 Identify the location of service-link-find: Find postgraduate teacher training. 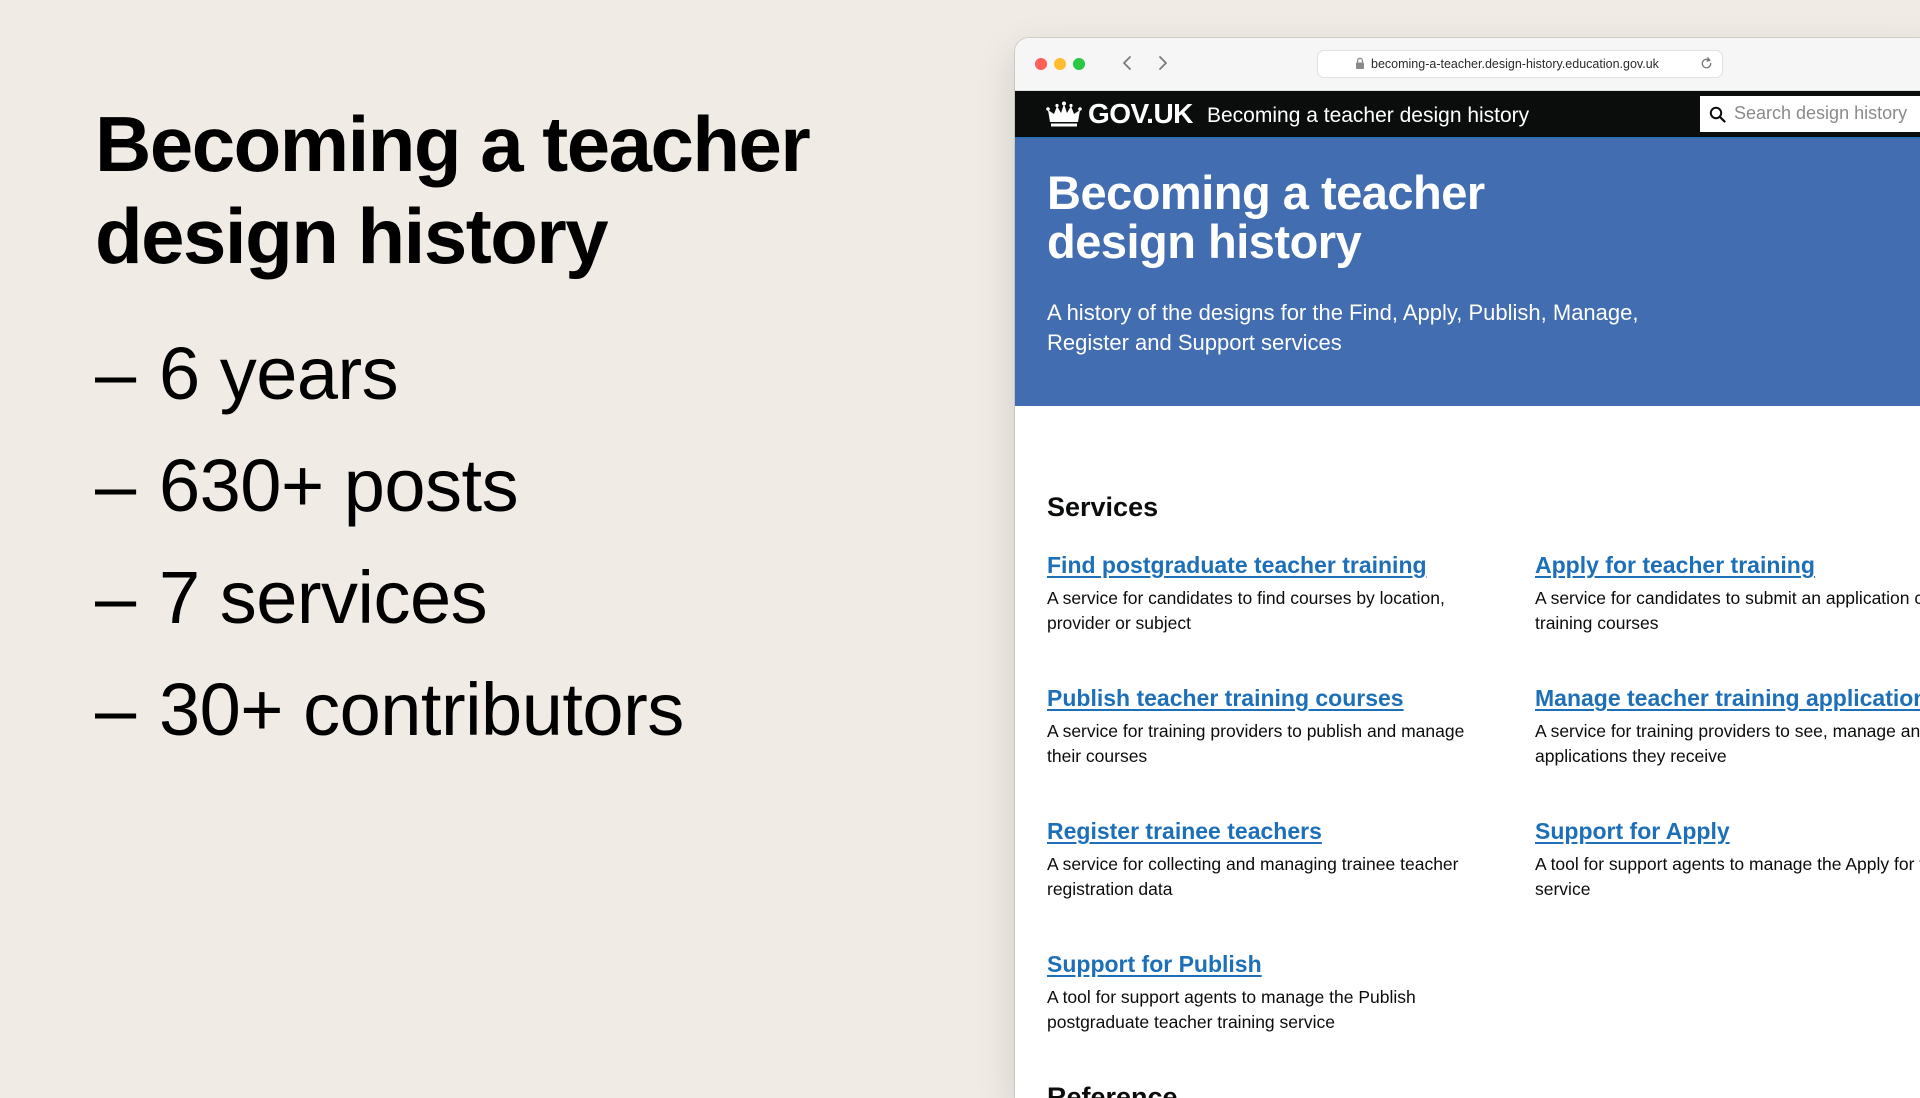
(1287, 565).